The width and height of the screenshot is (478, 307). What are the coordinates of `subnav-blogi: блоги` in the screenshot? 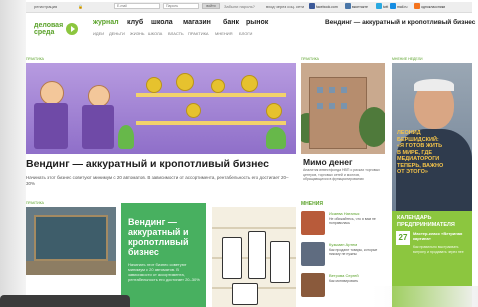 It's located at (245, 33).